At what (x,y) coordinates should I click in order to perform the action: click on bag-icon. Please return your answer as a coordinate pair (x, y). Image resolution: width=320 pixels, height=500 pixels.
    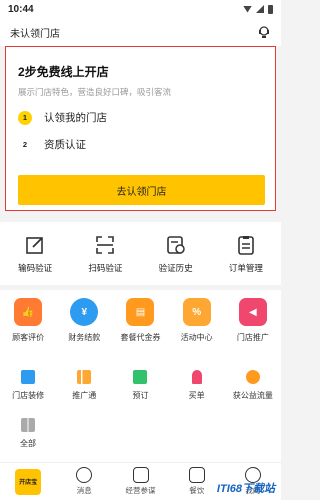
    Looking at the image, I should click on (252, 377).